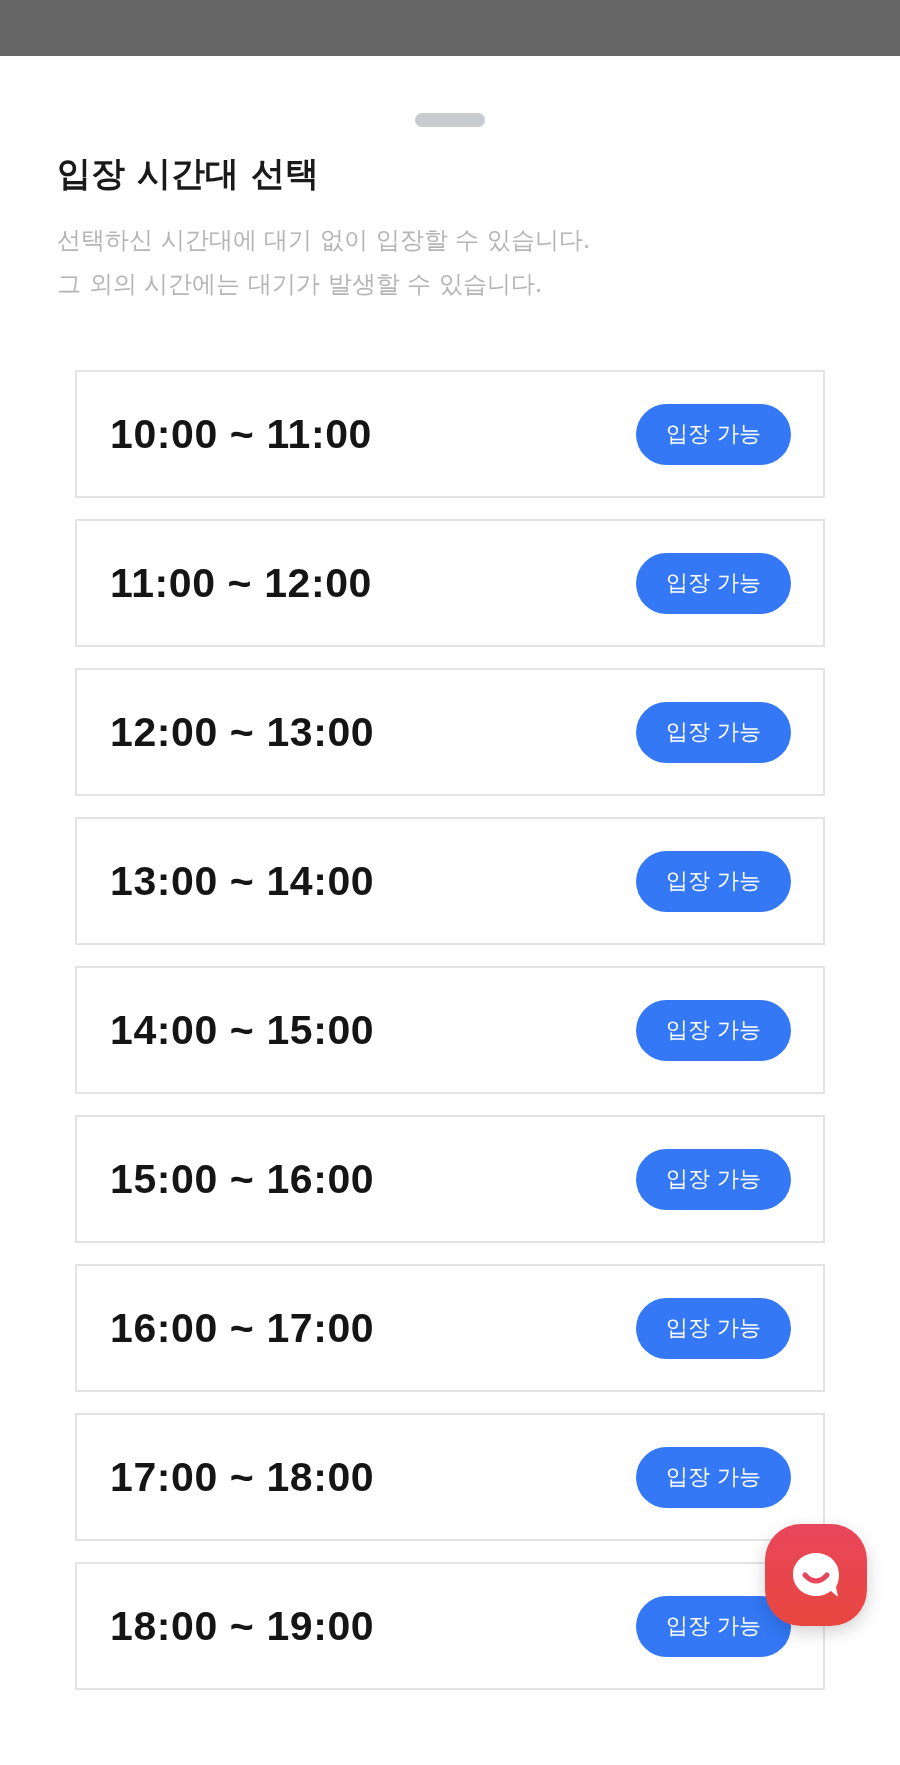  What do you see at coordinates (242, 1179) in the screenshot?
I see `time-range: 15:00 ~ 16:00` at bounding box center [242, 1179].